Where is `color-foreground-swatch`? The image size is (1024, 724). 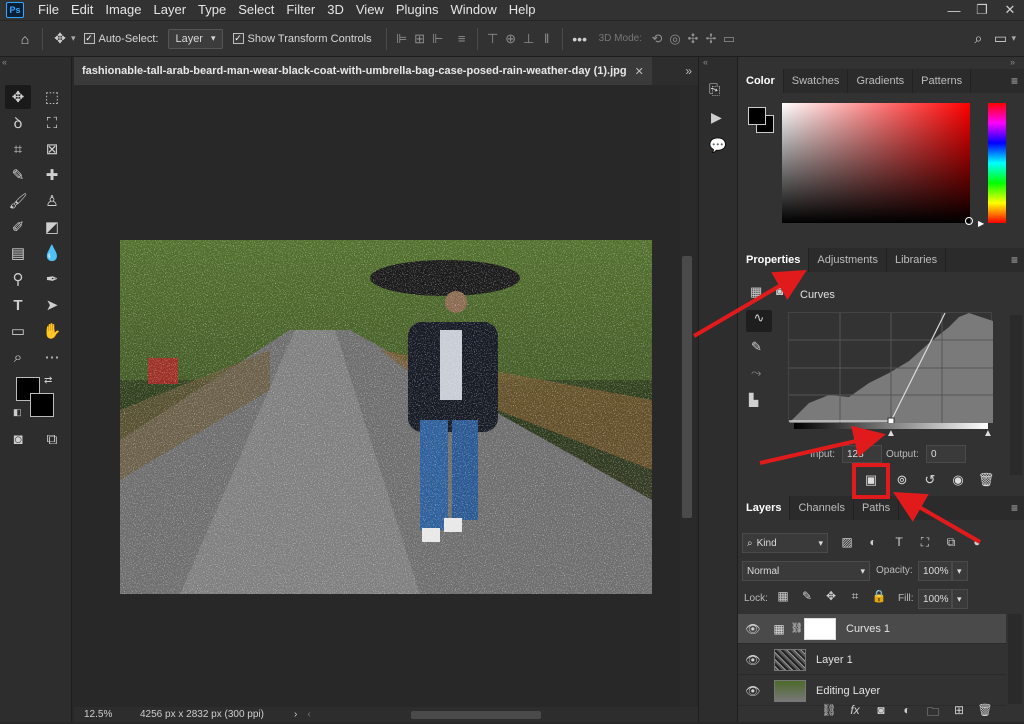 color-foreground-swatch is located at coordinates (757, 116).